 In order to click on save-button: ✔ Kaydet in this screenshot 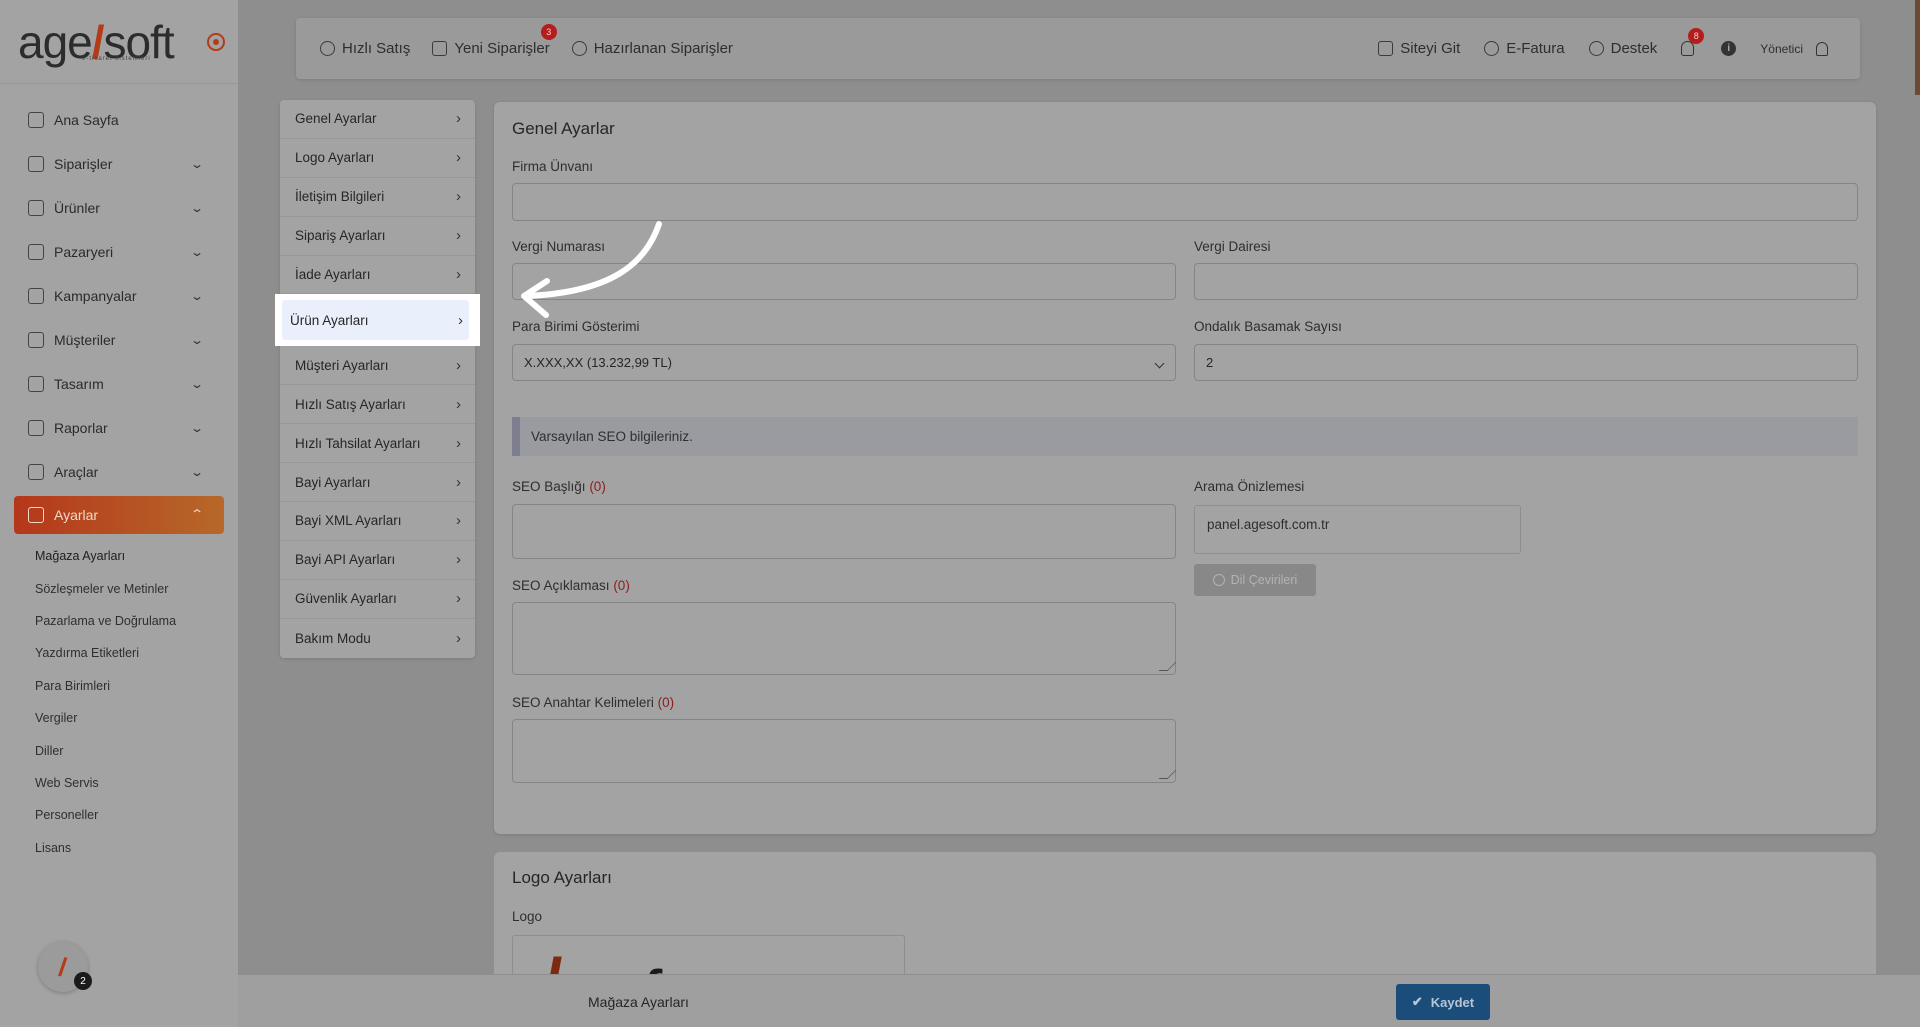, I will do `click(1443, 1002)`.